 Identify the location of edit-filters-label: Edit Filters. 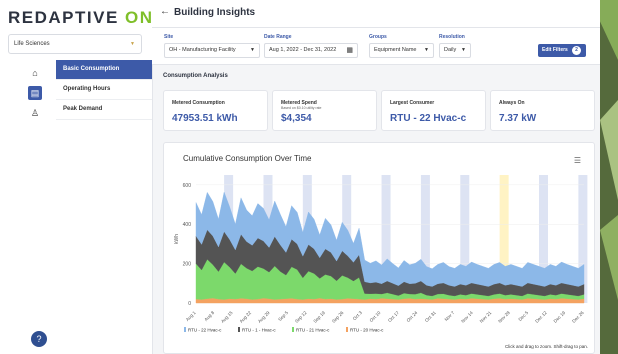
(555, 50).